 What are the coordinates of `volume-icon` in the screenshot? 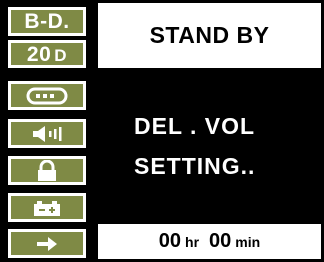 It's located at (47, 133).